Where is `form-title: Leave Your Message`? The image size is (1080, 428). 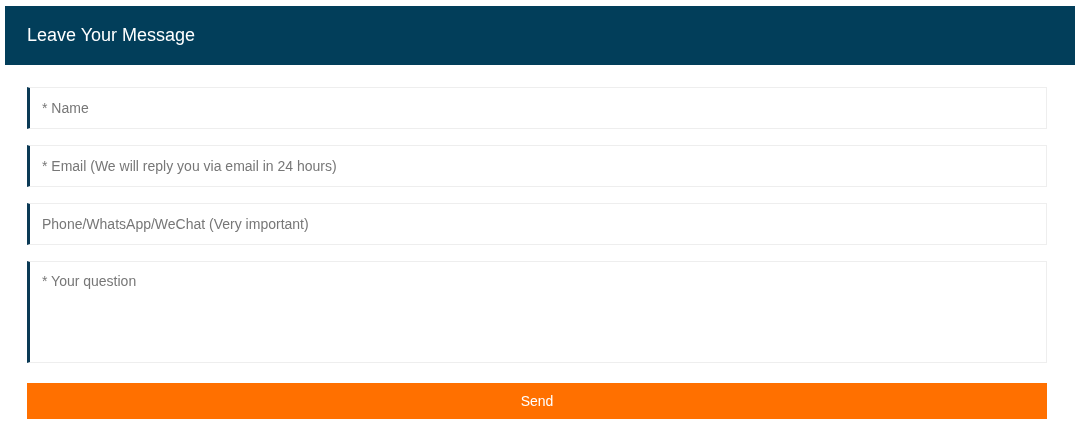 form-title: Leave Your Message is located at coordinates (111, 35).